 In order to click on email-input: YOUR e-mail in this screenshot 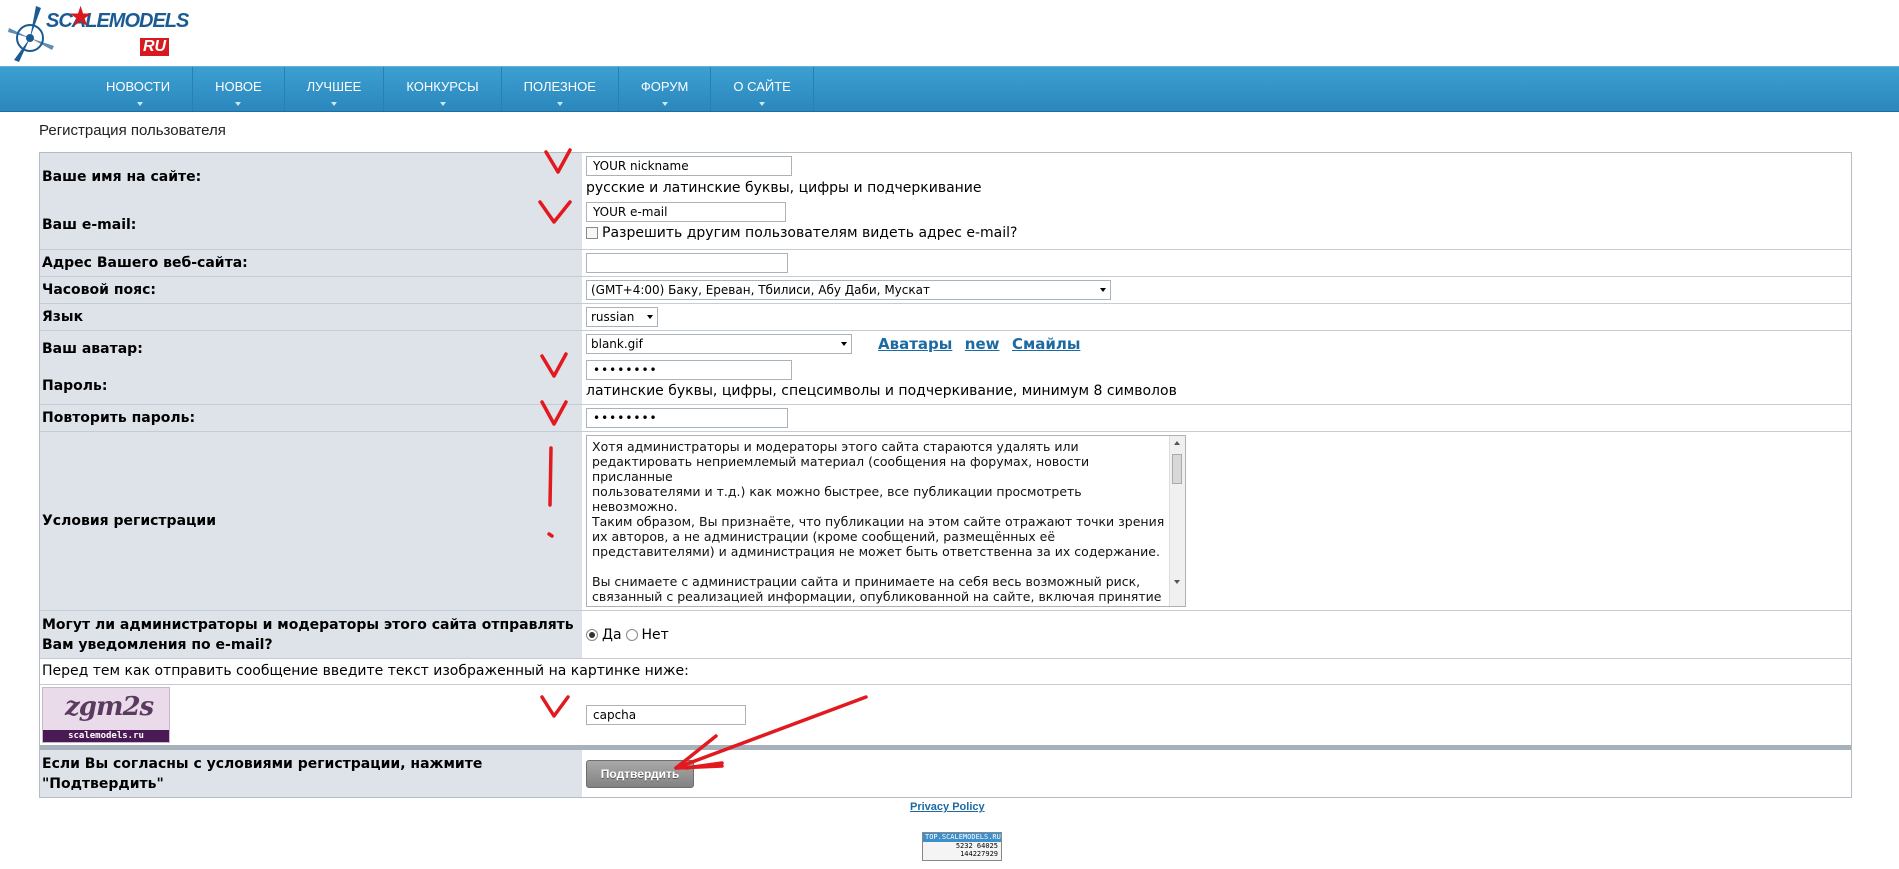, I will do `click(686, 212)`.